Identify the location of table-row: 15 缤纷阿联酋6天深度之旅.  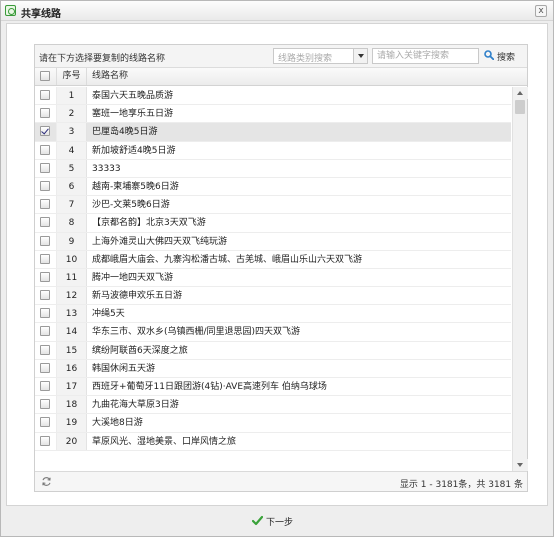
(273, 350).